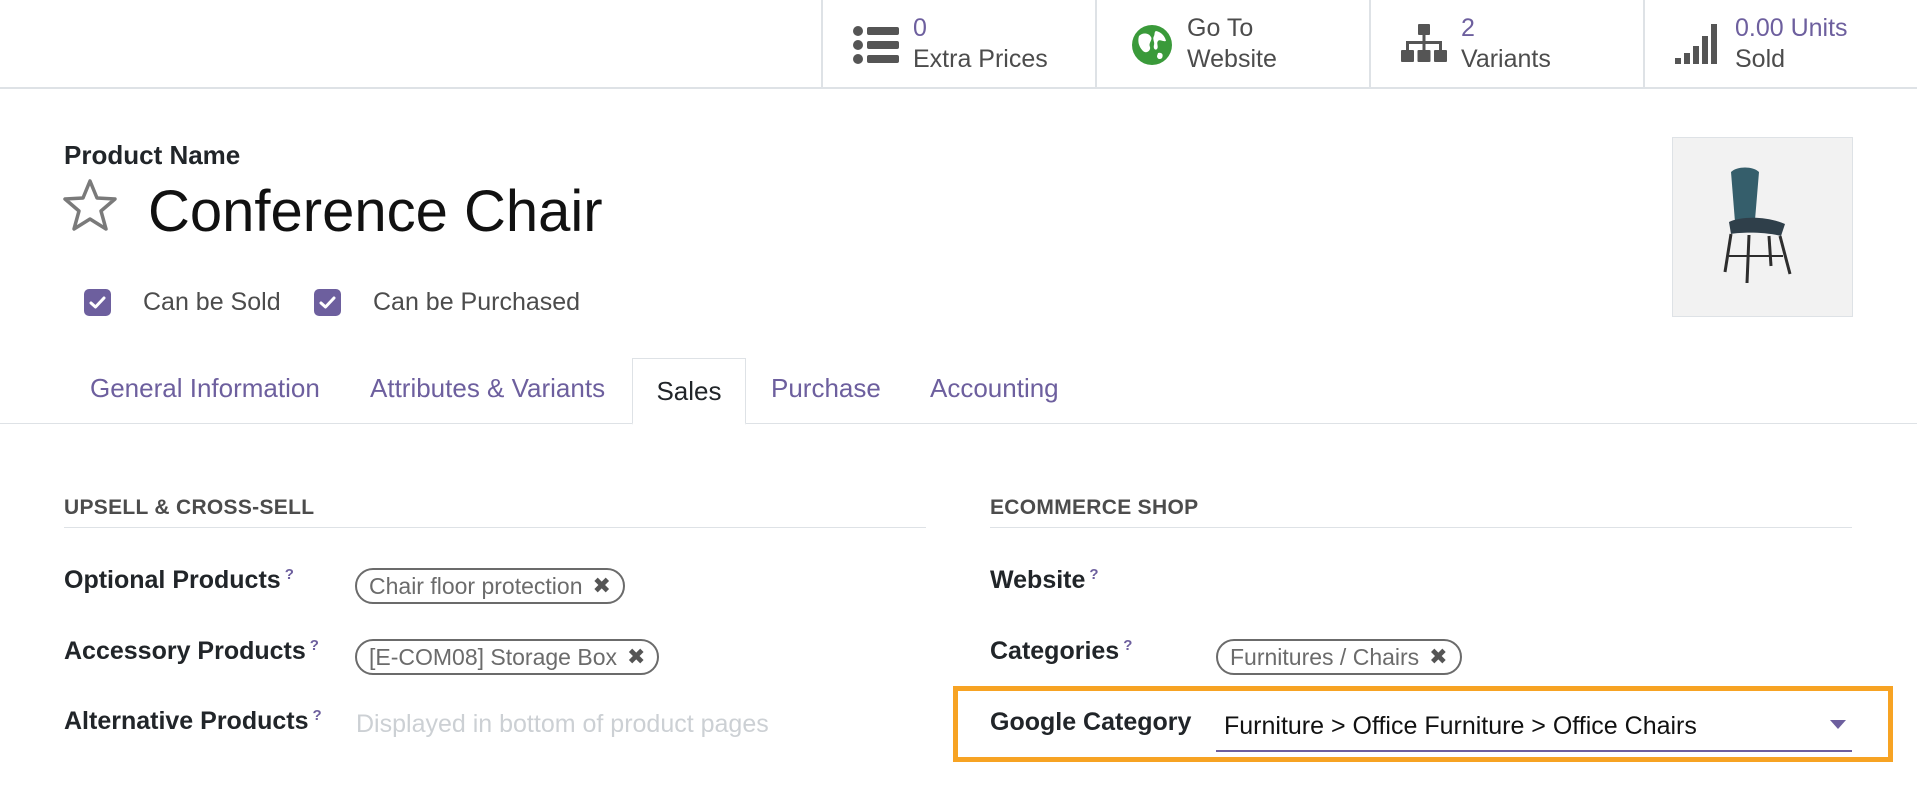 The height and width of the screenshot is (806, 1917). I want to click on optional-products-label: Optional Products?, so click(179, 580).